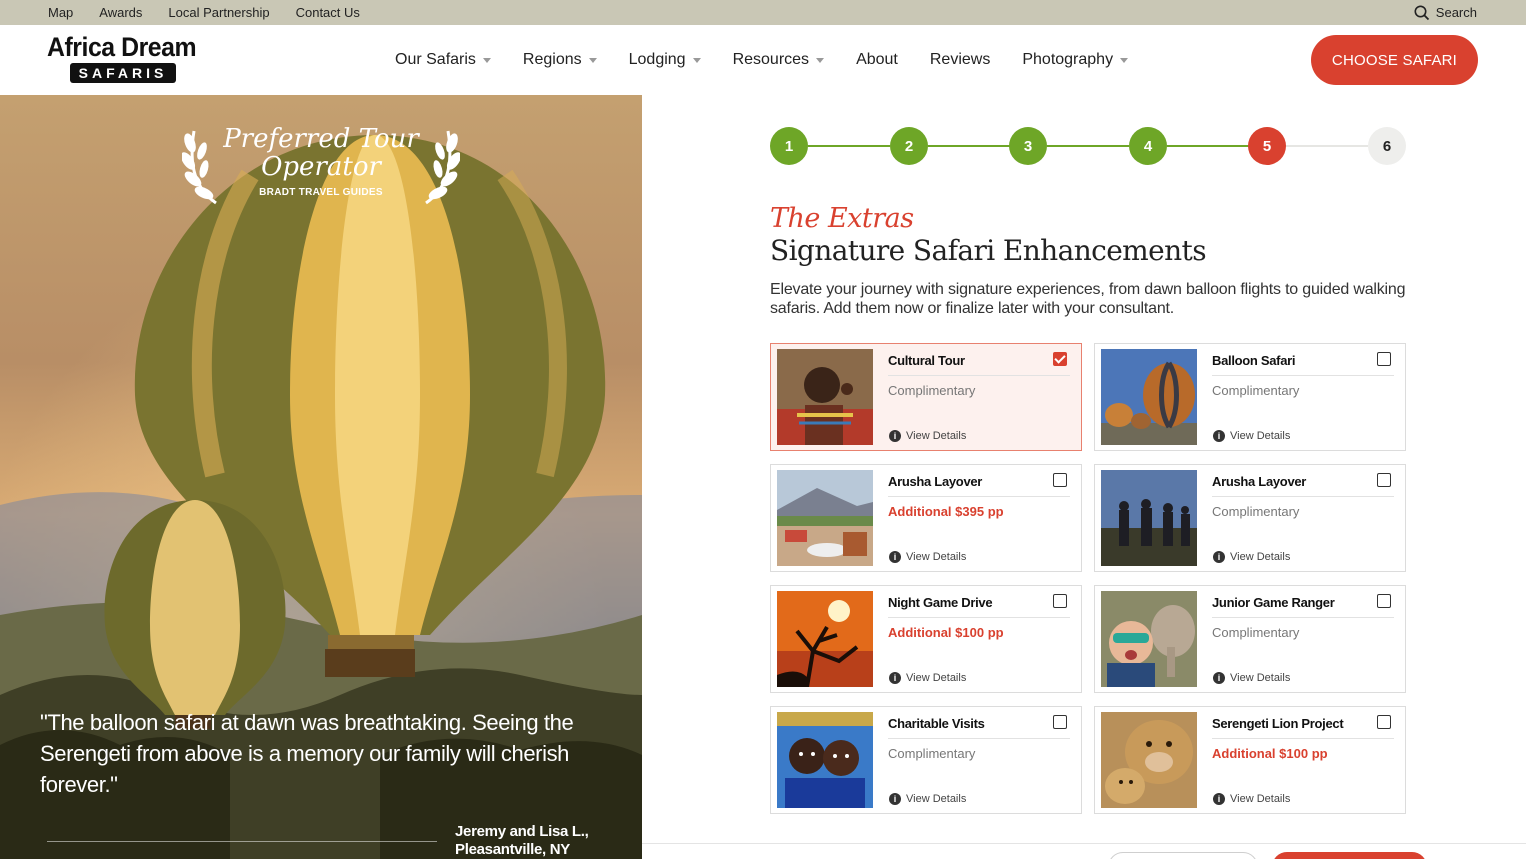 The height and width of the screenshot is (859, 1526). What do you see at coordinates (1028, 146) in the screenshot?
I see `step-3: 3` at bounding box center [1028, 146].